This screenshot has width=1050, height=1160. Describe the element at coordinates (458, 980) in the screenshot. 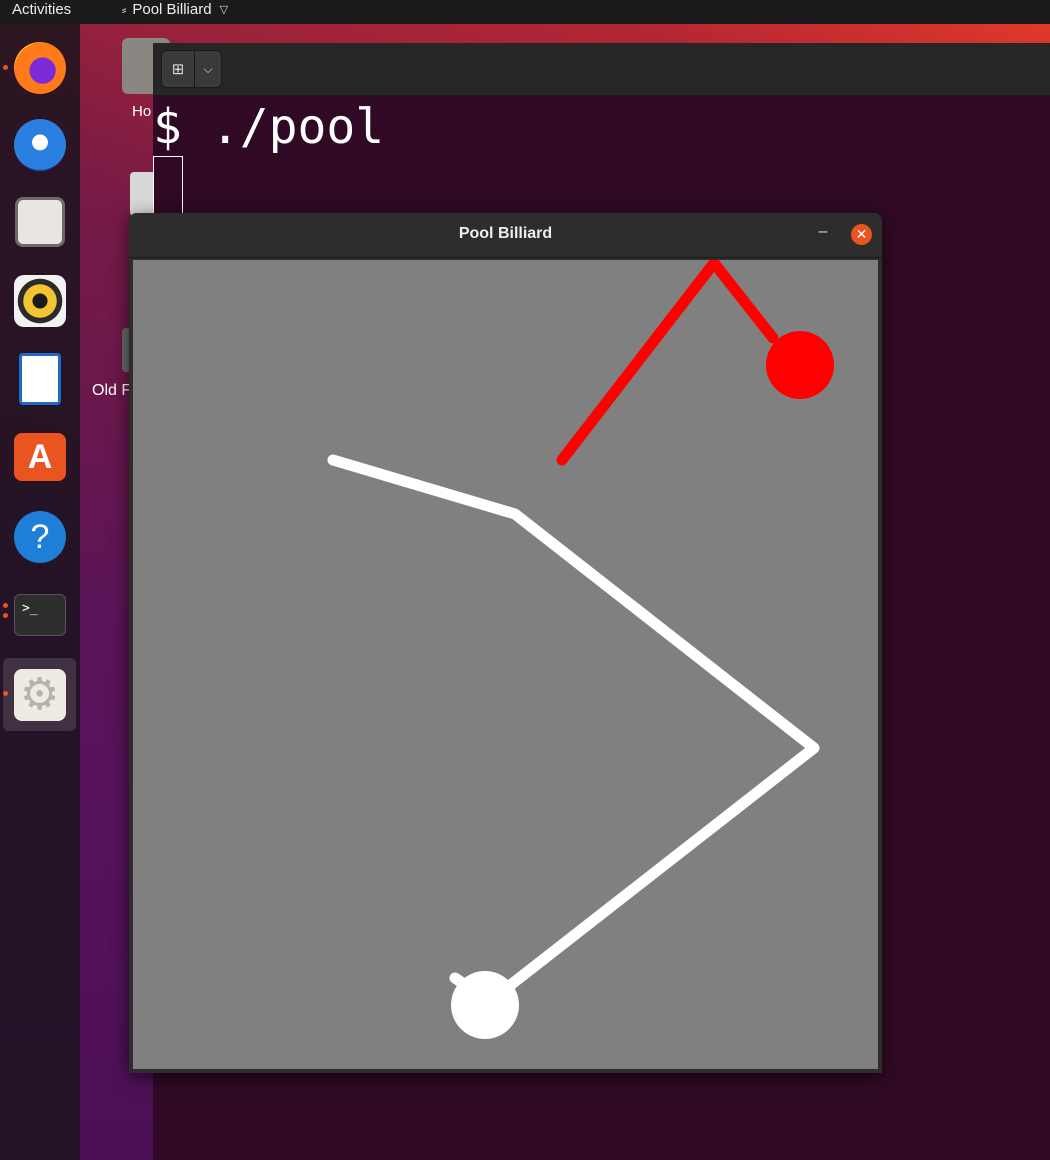

I see `cue-stub` at that location.